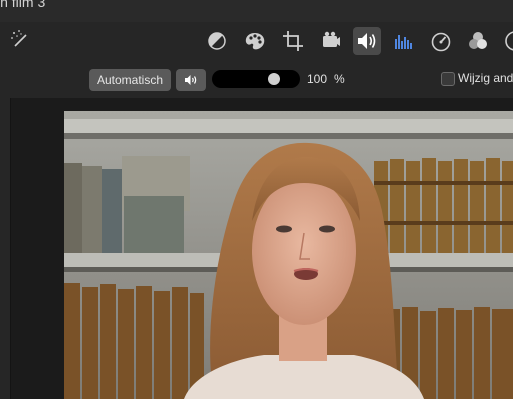 The height and width of the screenshot is (399, 513). What do you see at coordinates (21, 42) in the screenshot?
I see `magic-wand-icon` at bounding box center [21, 42].